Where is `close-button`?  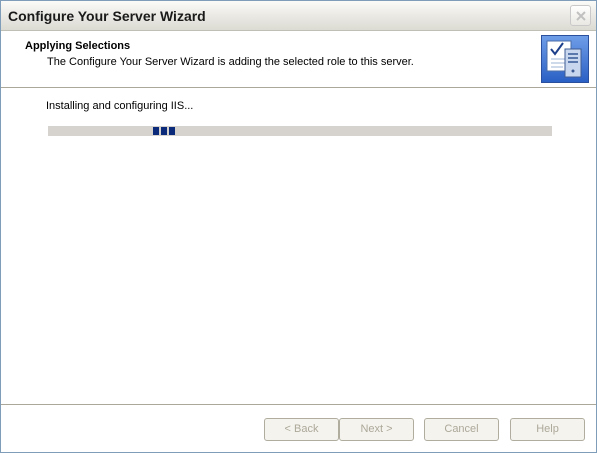 close-button is located at coordinates (580, 15).